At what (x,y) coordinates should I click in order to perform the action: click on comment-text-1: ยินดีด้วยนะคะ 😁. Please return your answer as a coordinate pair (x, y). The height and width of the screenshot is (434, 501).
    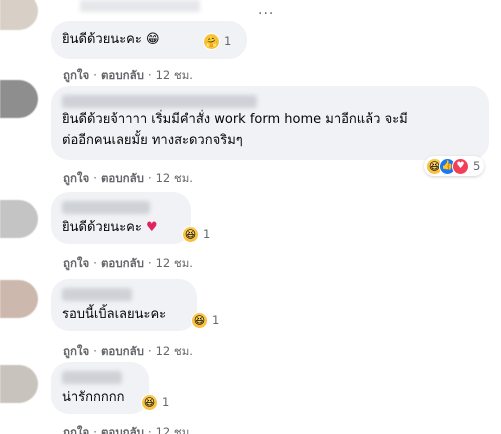
    Looking at the image, I should click on (111, 39).